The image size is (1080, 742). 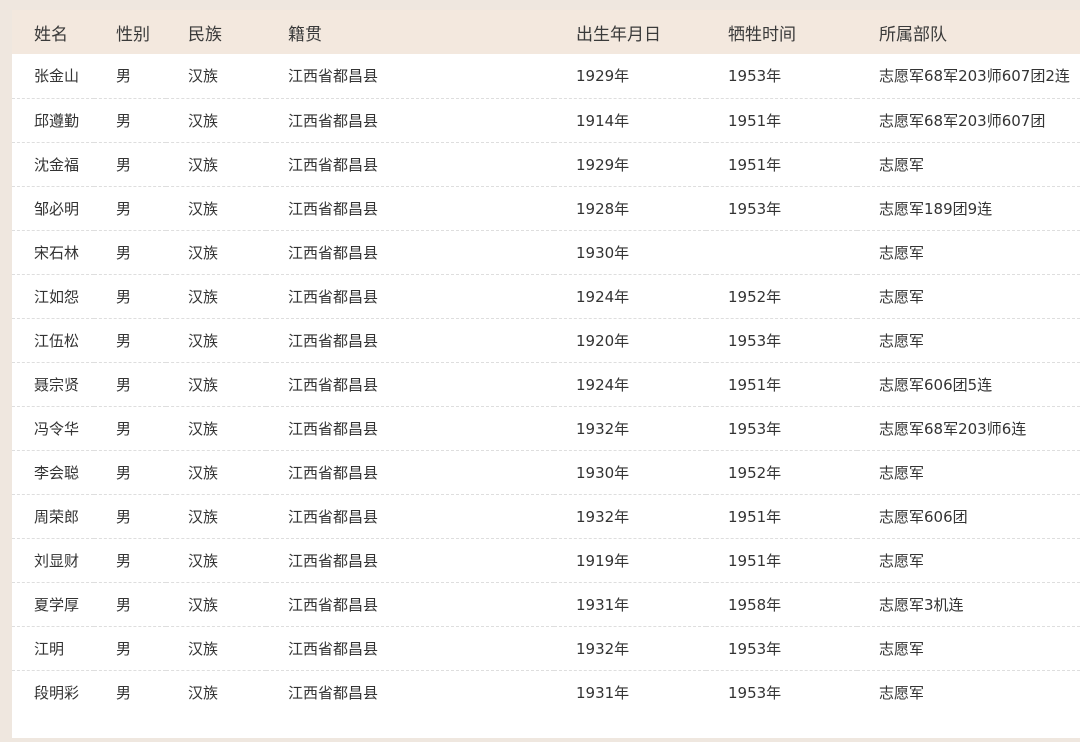 What do you see at coordinates (921, 604) in the screenshot?
I see `cell-unit: 志愿军3机连` at bounding box center [921, 604].